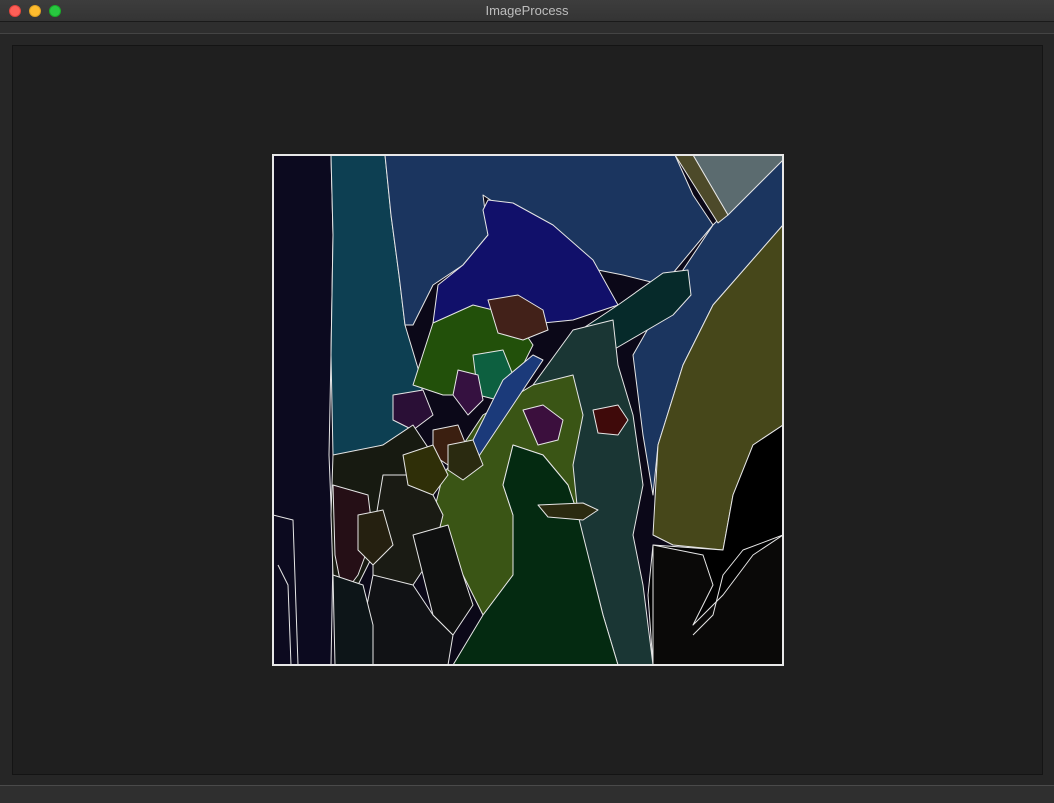 This screenshot has height=803, width=1054. I want to click on region-feather-dark-f, so click(353, 619).